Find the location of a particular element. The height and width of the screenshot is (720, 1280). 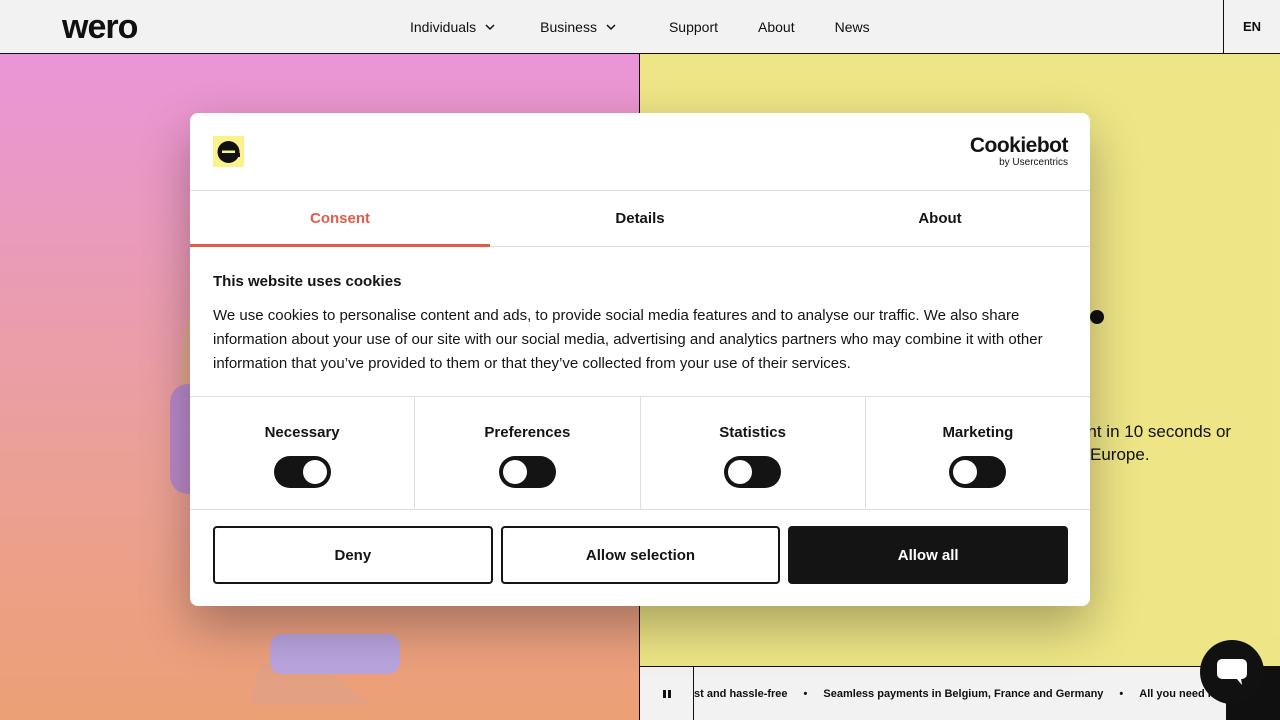

category-label: Necessary is located at coordinates (302, 432).